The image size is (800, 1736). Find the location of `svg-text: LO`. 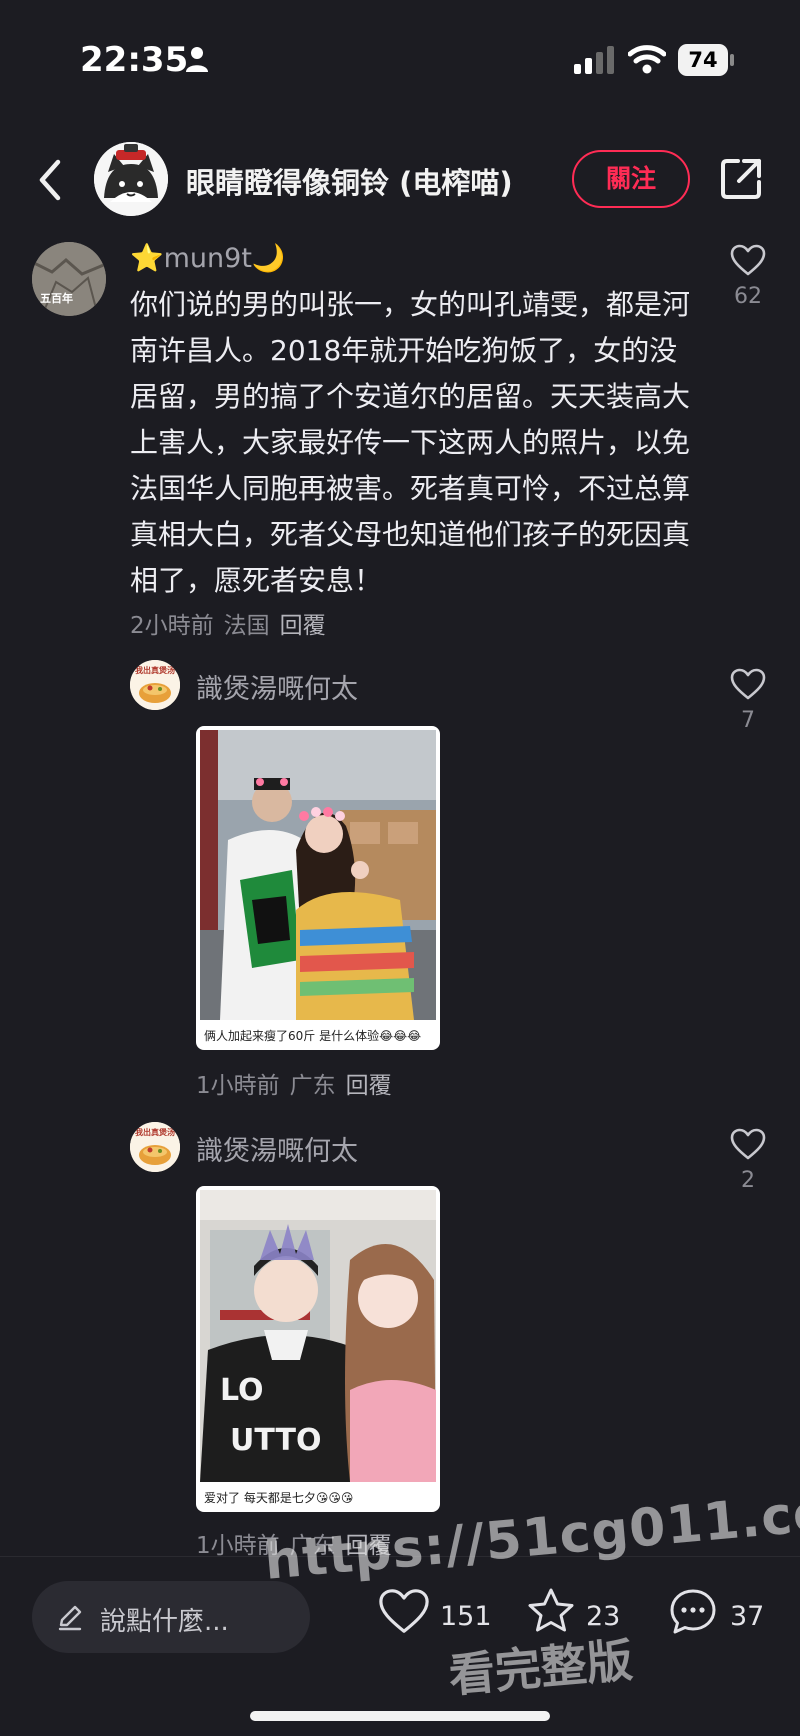

svg-text: LO is located at coordinates (242, 1390).